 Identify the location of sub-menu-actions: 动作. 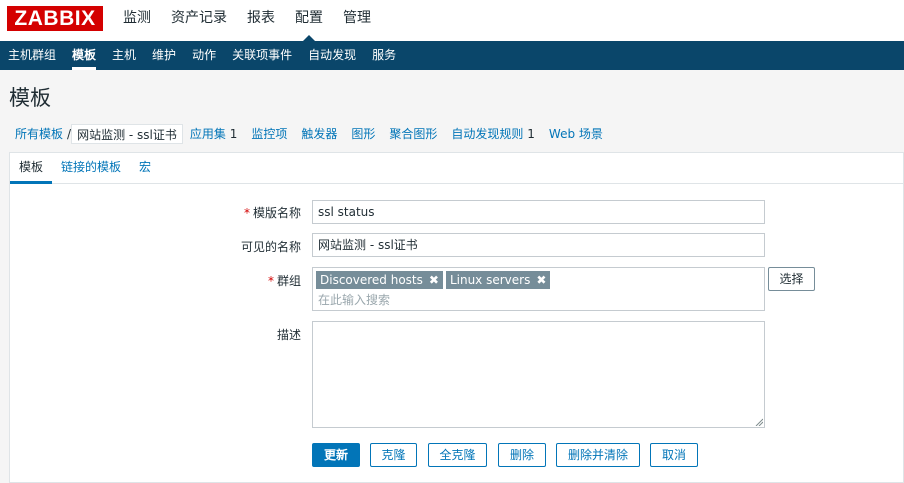
(204, 55).